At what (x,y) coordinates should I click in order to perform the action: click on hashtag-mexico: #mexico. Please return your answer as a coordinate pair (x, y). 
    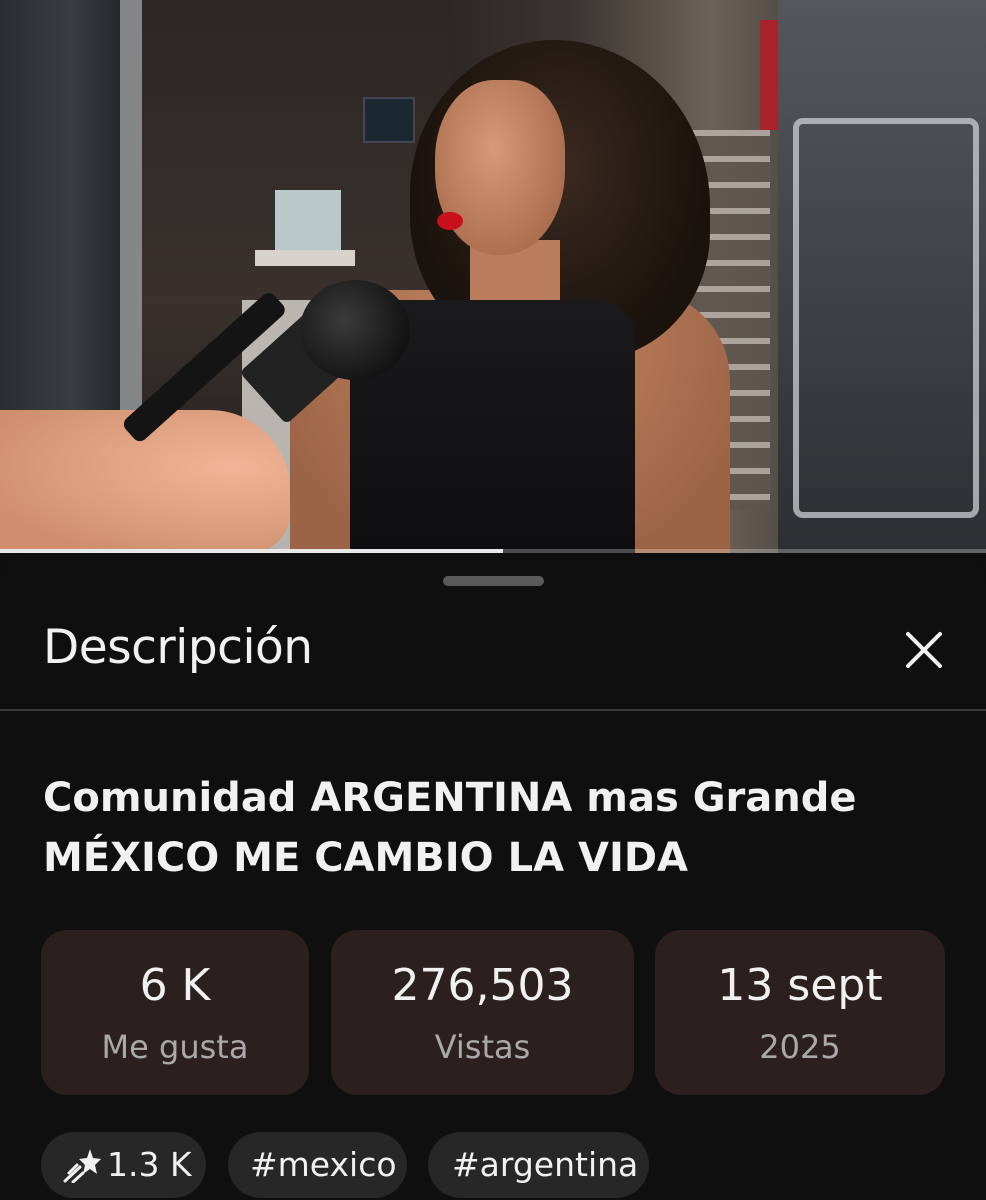
    Looking at the image, I should click on (323, 1164).